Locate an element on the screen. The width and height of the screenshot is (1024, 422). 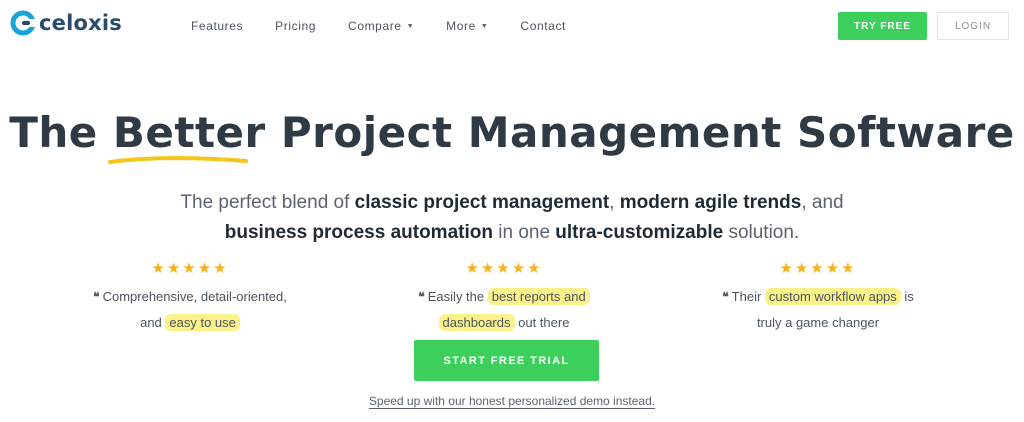
review-highlight: custom workflow apps is located at coordinates (832, 296).